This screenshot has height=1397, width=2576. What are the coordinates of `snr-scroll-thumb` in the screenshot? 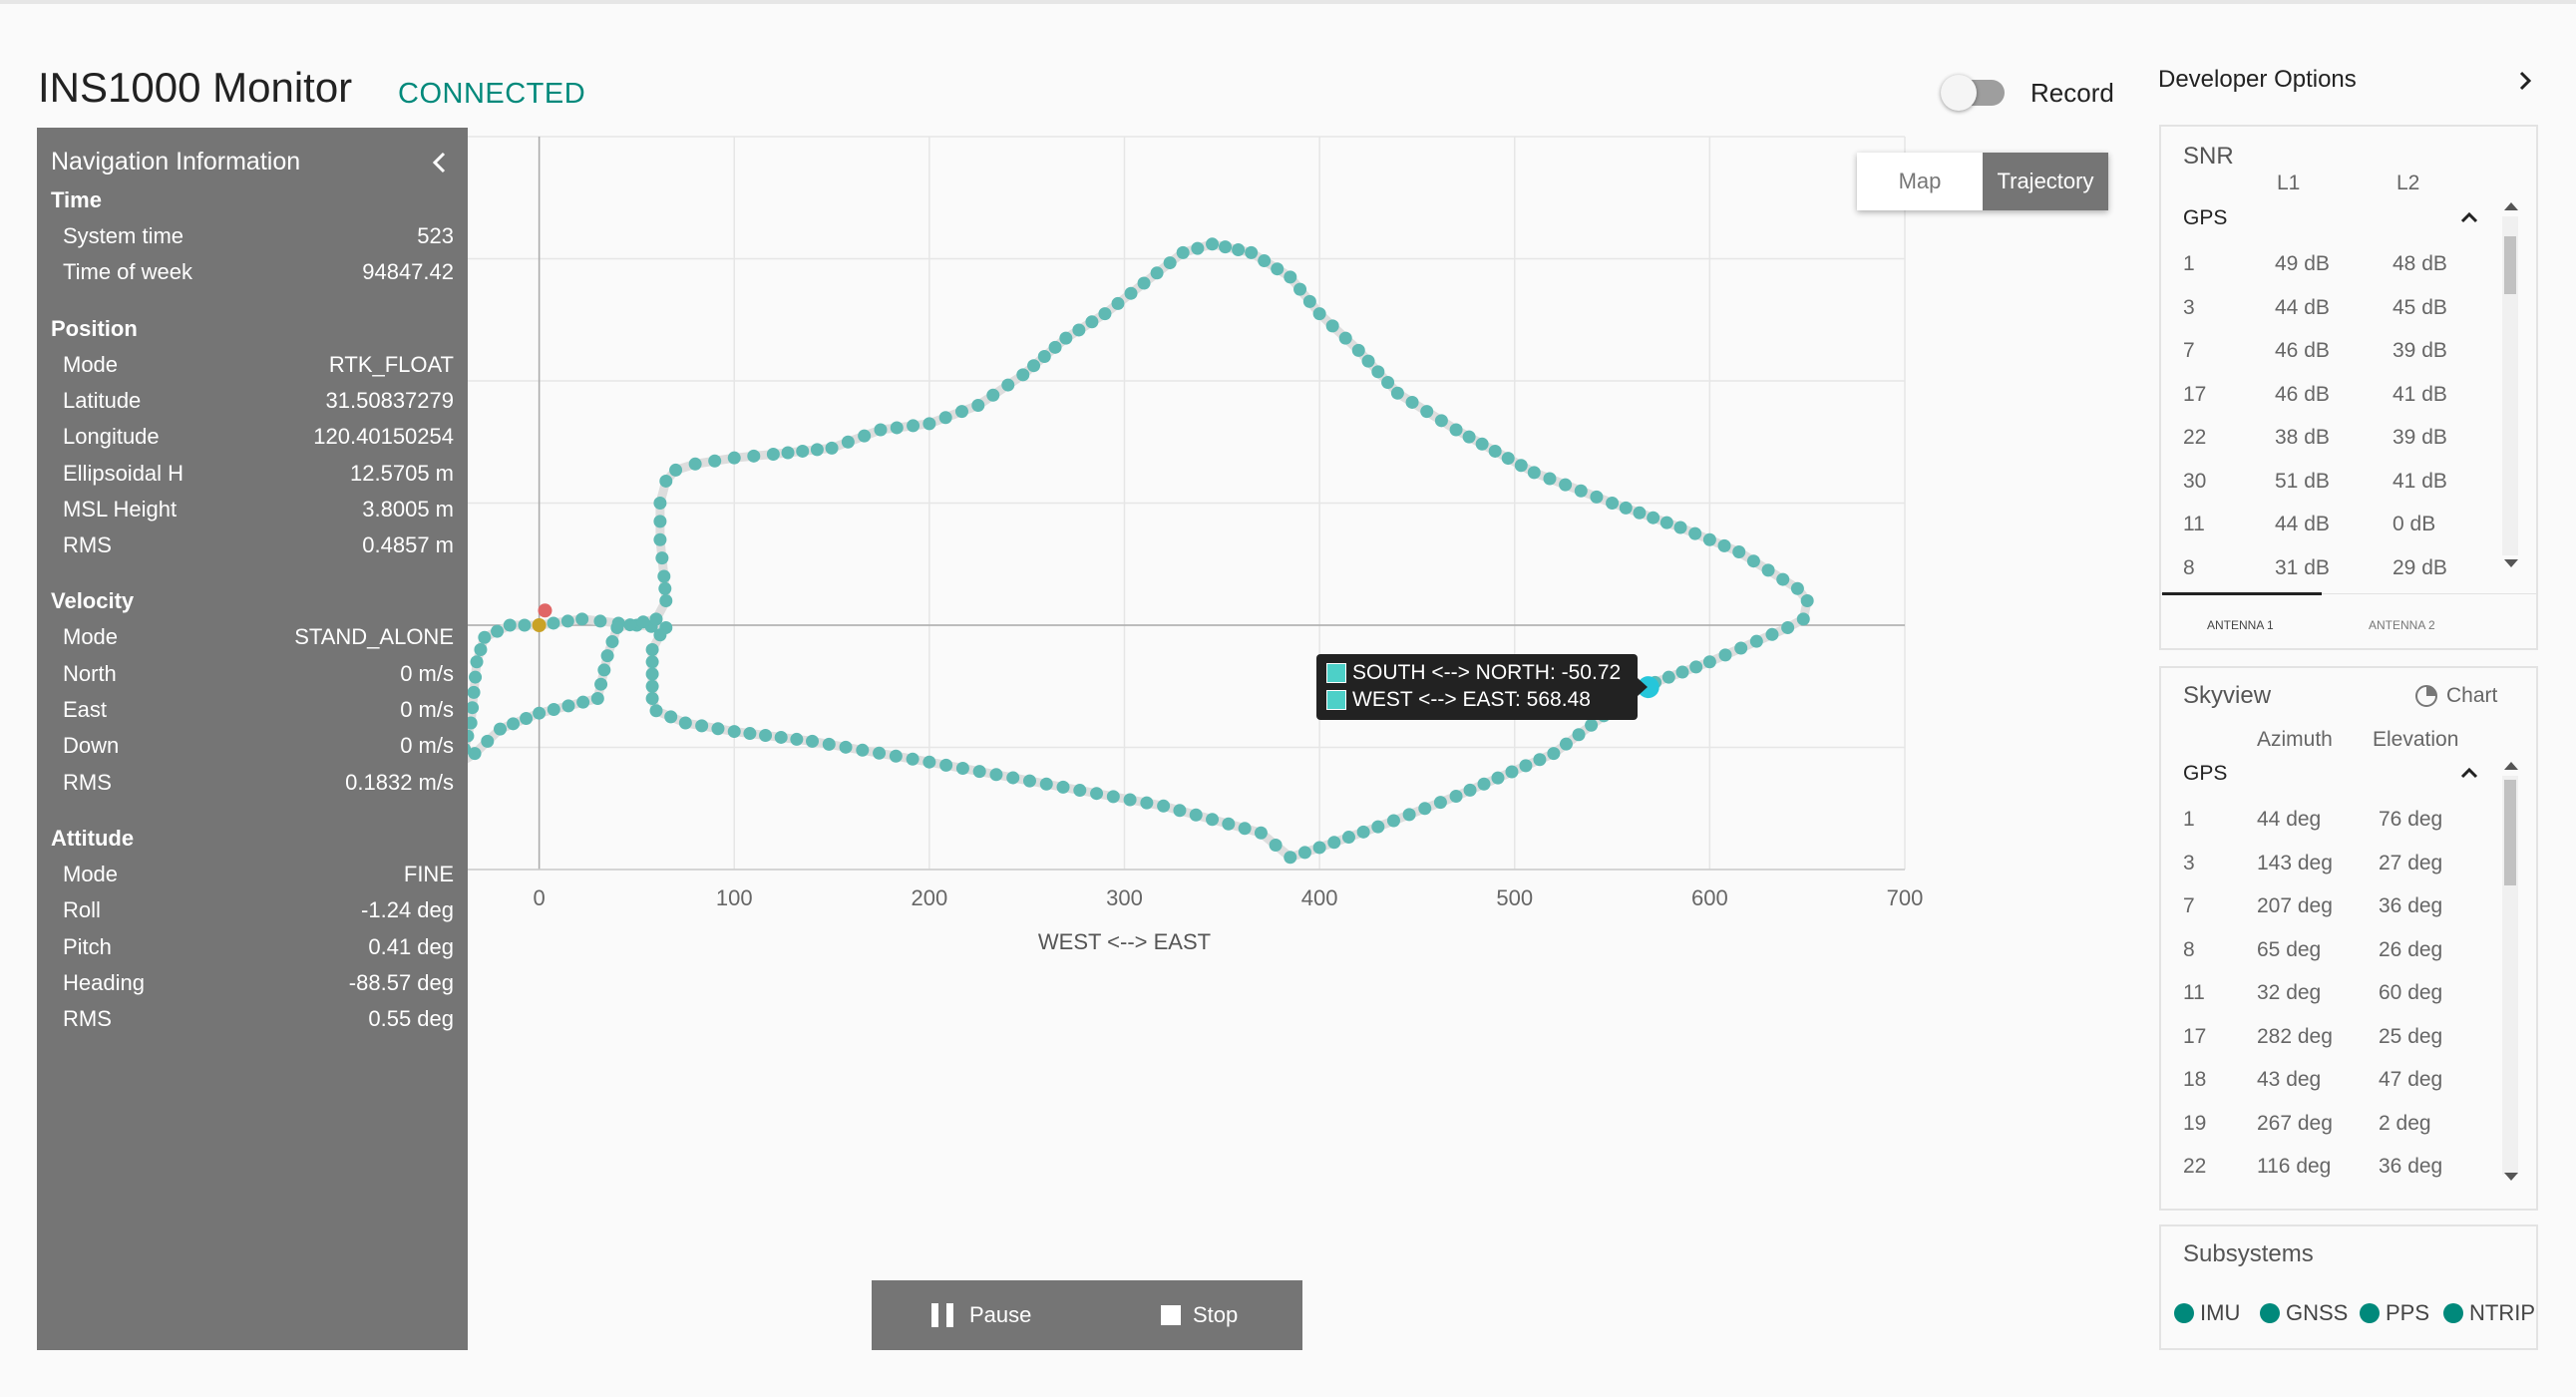 It's located at (2510, 265).